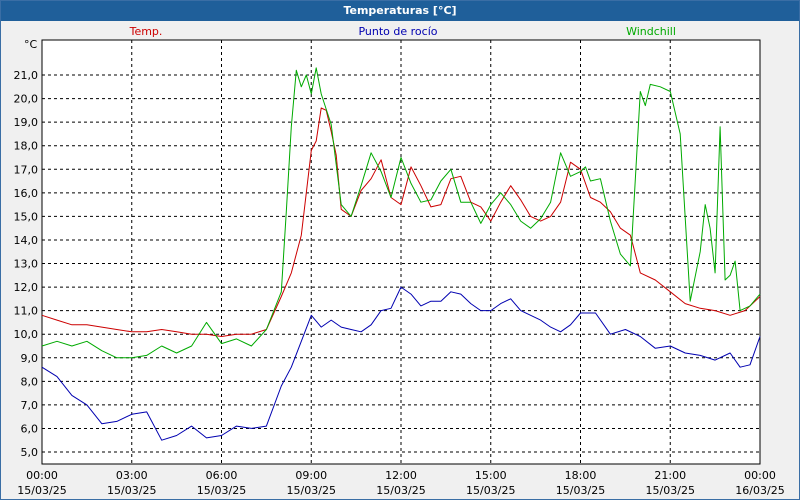 The image size is (800, 500). I want to click on legend-windchill: Windchill, so click(651, 31).